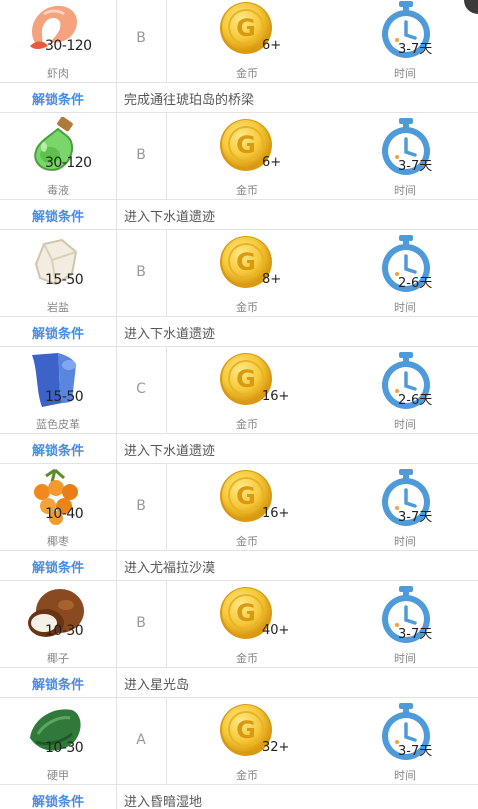 The height and width of the screenshot is (809, 478). I want to click on material-row: 10-30 椰子 B G 40+ 金币 3-7天 时间, so click(239, 624).